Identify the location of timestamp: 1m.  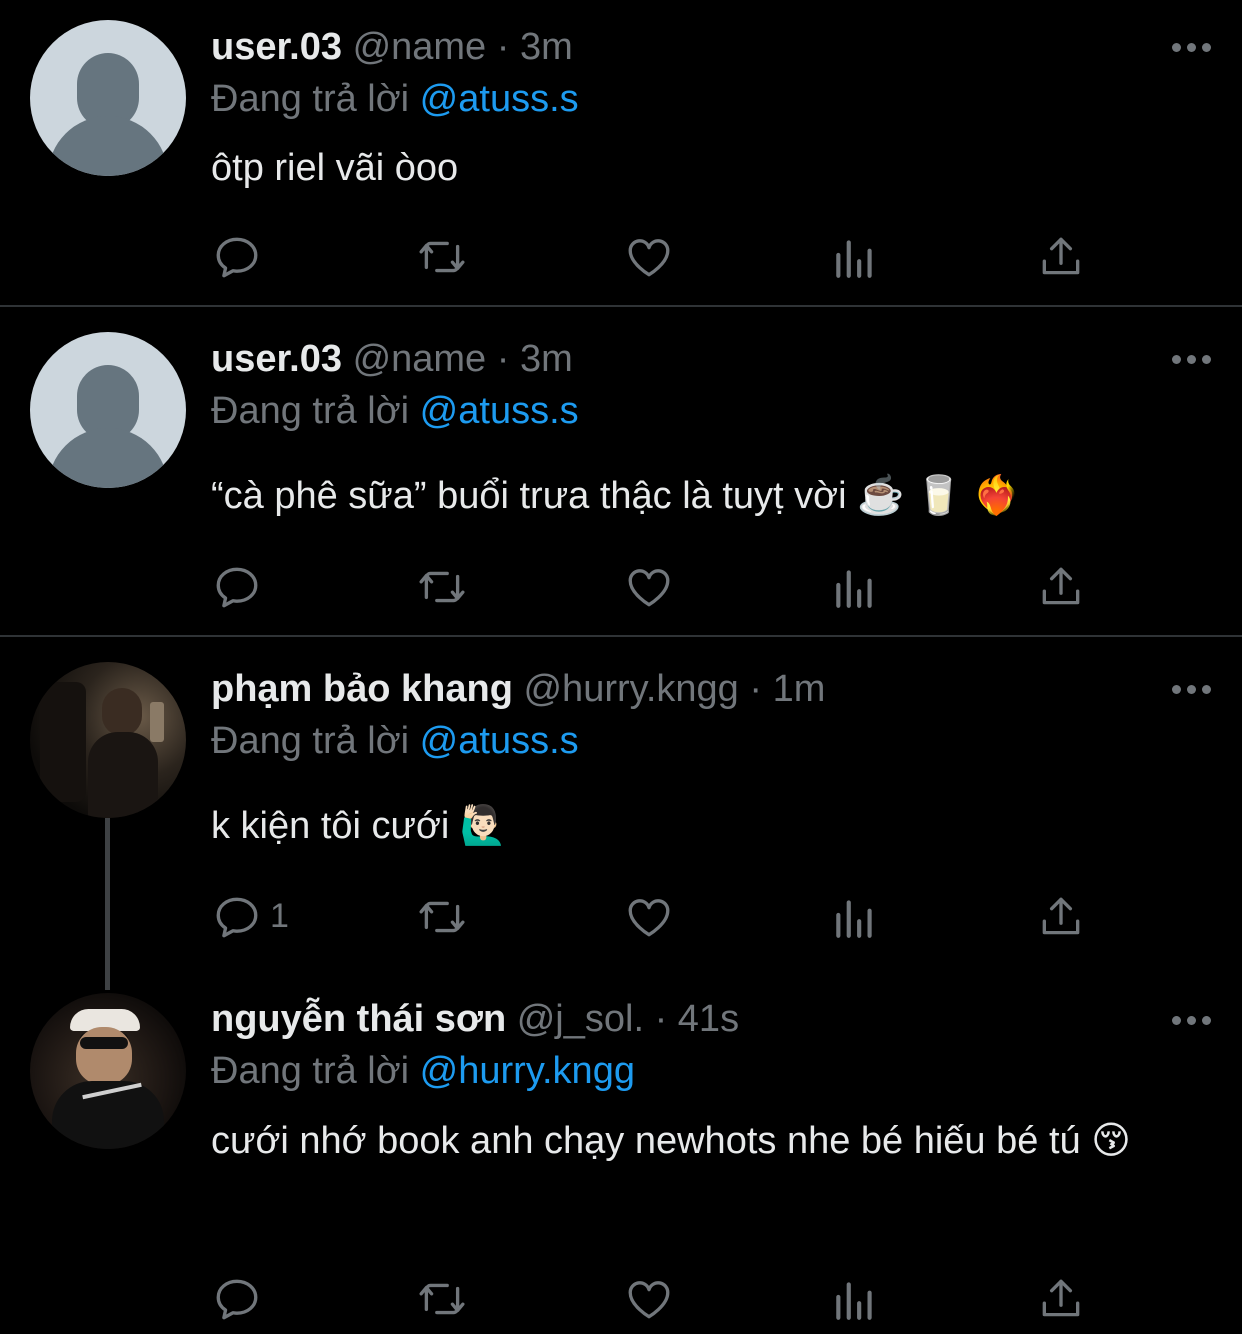
(799, 689).